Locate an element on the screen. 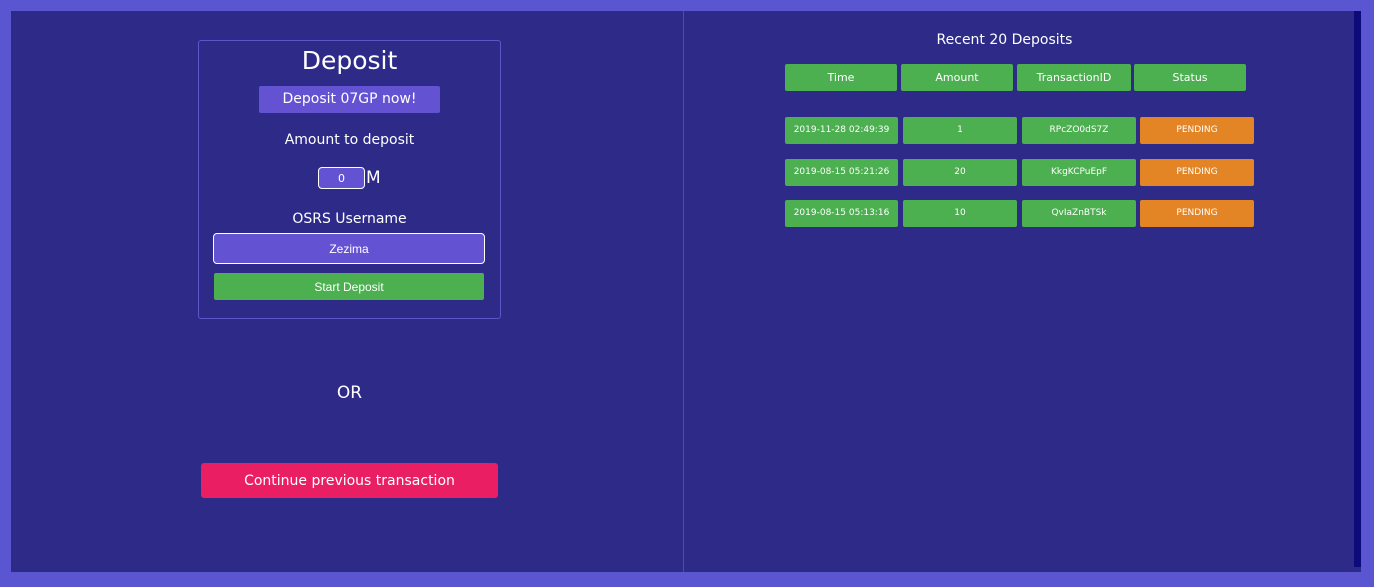 The image size is (1374, 587). username-label: OSRS Username is located at coordinates (349, 219).